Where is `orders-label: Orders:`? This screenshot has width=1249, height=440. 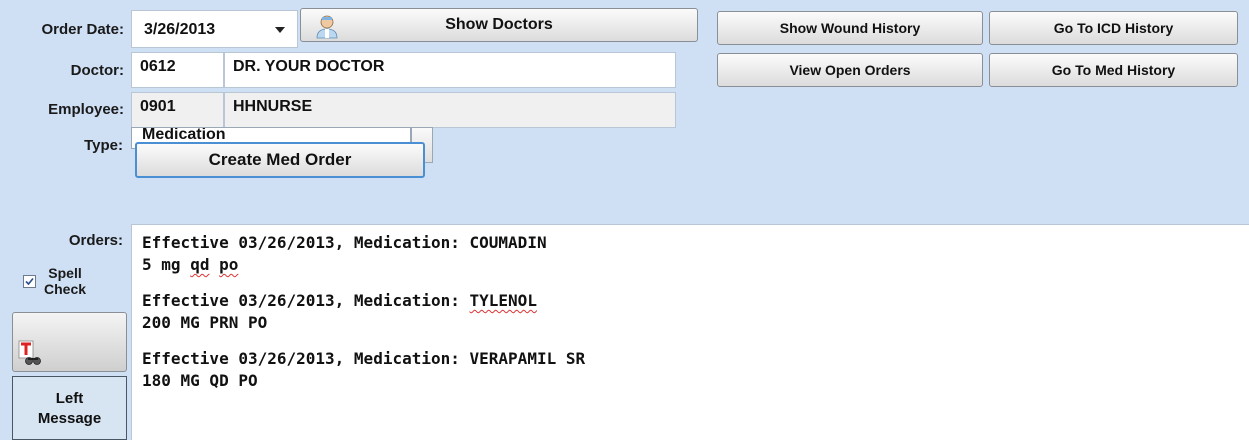 orders-label: Orders: is located at coordinates (95, 240).